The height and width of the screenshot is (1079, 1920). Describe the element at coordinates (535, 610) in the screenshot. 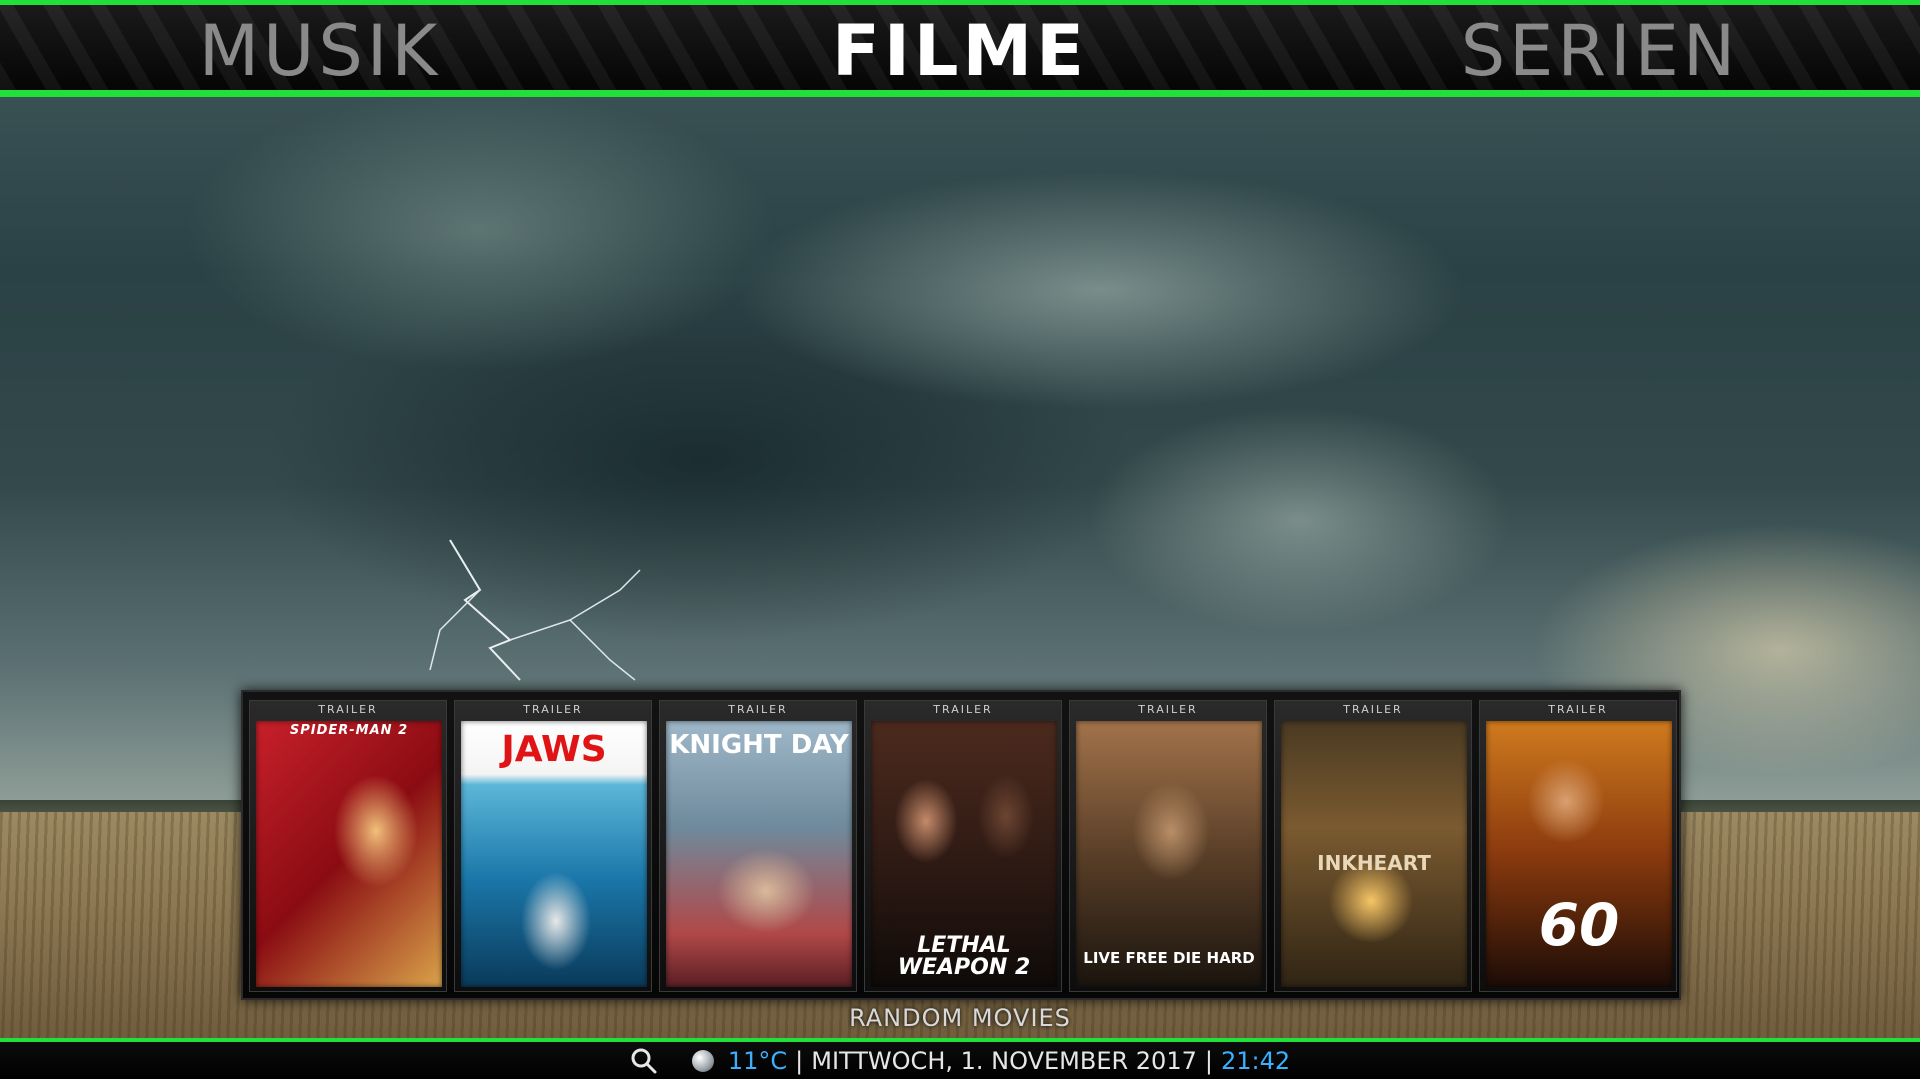

I see `lightning-bolt` at that location.